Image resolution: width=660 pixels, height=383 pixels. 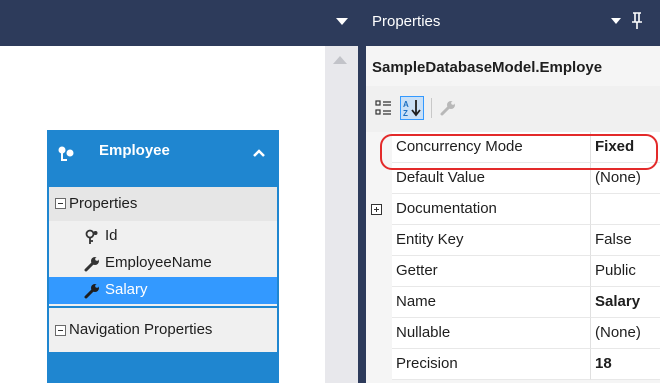 What do you see at coordinates (134, 150) in the screenshot?
I see `entity-title: Employee` at bounding box center [134, 150].